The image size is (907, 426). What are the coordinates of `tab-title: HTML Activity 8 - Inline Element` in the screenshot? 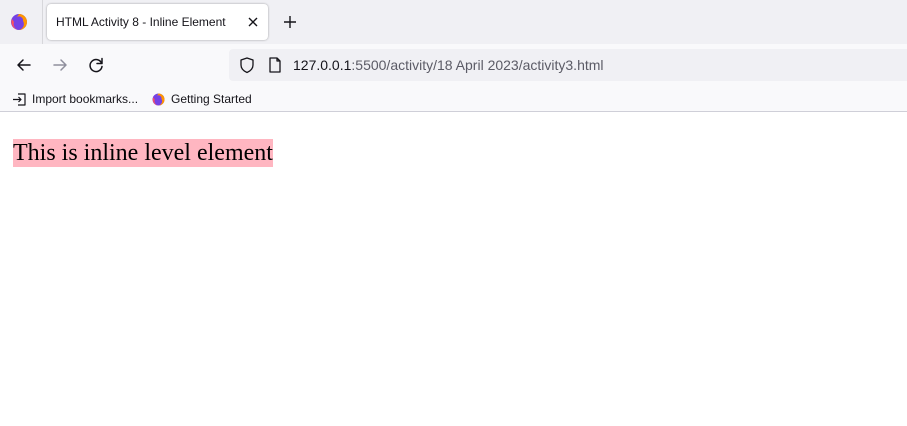 It's located at (141, 22).